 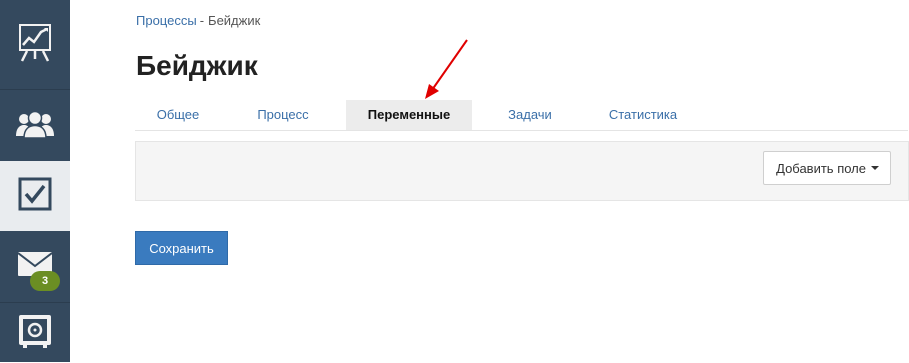 I want to click on sidebar-item-safe, so click(x=35, y=332).